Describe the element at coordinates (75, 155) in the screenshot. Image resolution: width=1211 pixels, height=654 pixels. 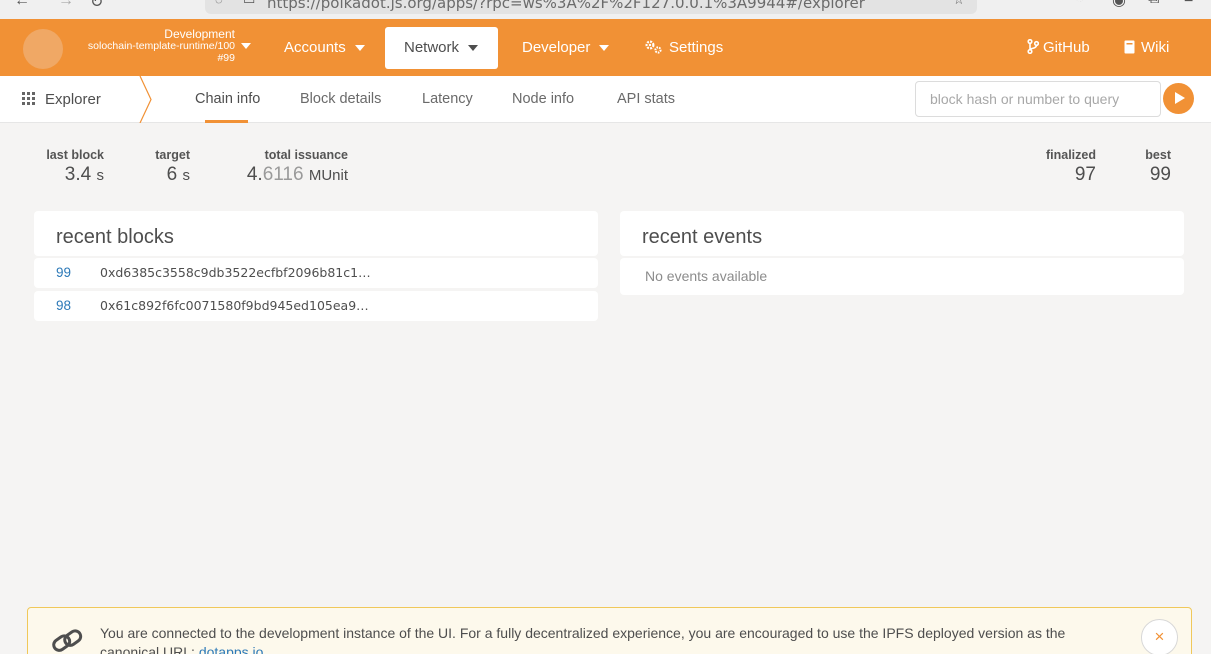
I see `stat-last-block-label: last block` at that location.